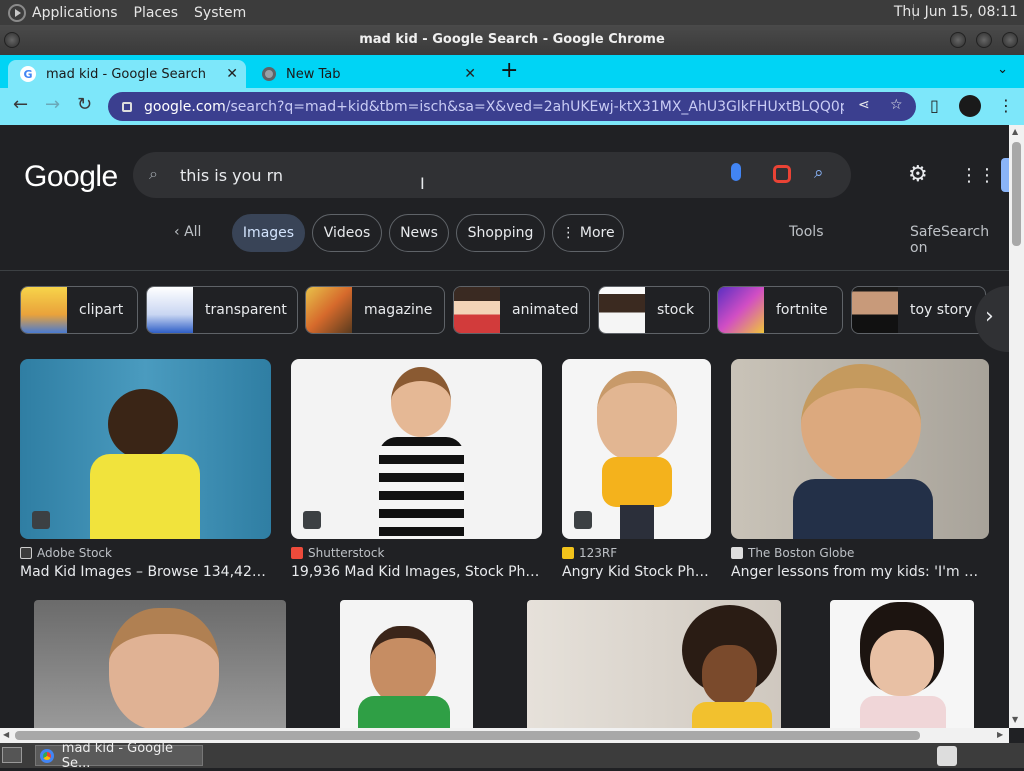 Image resolution: width=1024 pixels, height=771 pixels. What do you see at coordinates (780, 310) in the screenshot?
I see `related-chip: fortnite` at bounding box center [780, 310].